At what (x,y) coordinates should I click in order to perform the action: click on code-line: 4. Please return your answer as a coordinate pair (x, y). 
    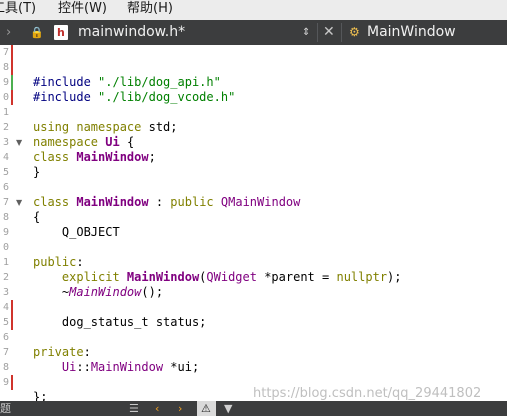
    Looking at the image, I should click on (253, 307).